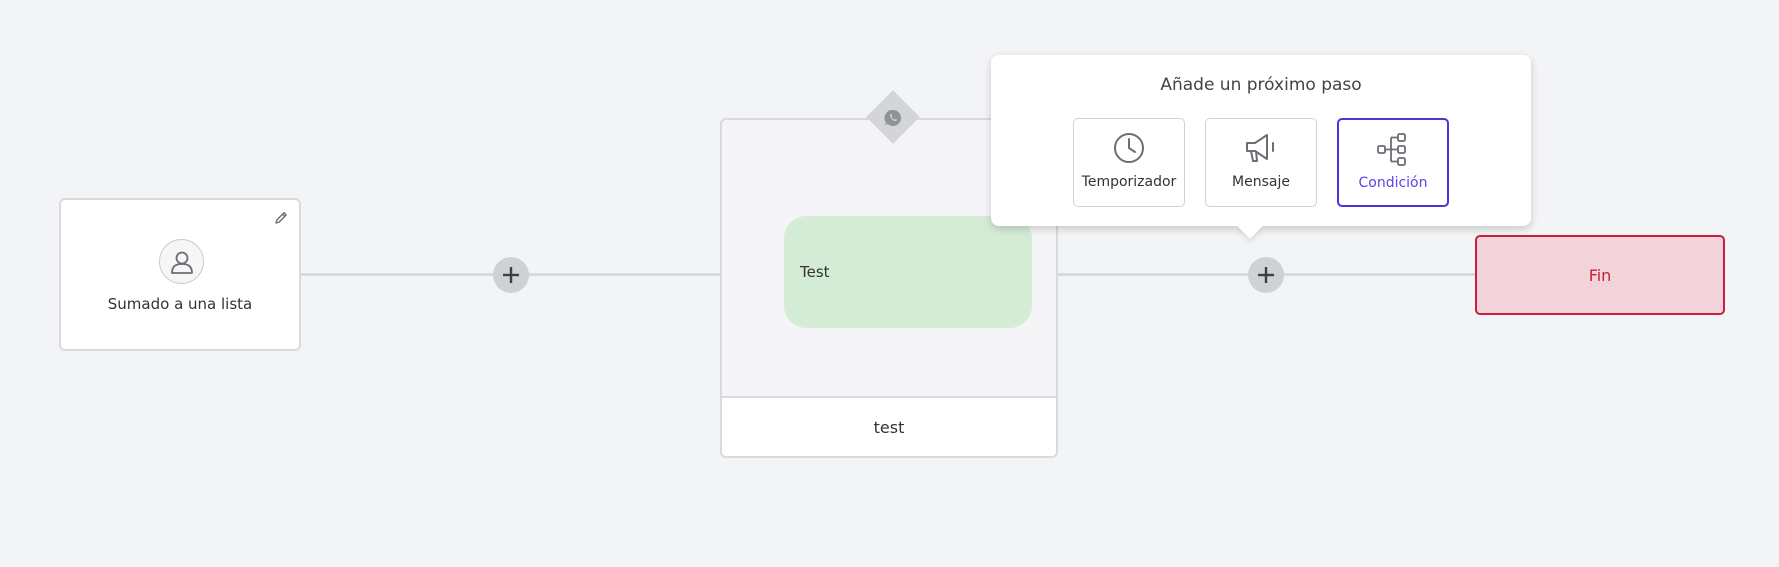  I want to click on option-label: Temporizador, so click(1129, 182).